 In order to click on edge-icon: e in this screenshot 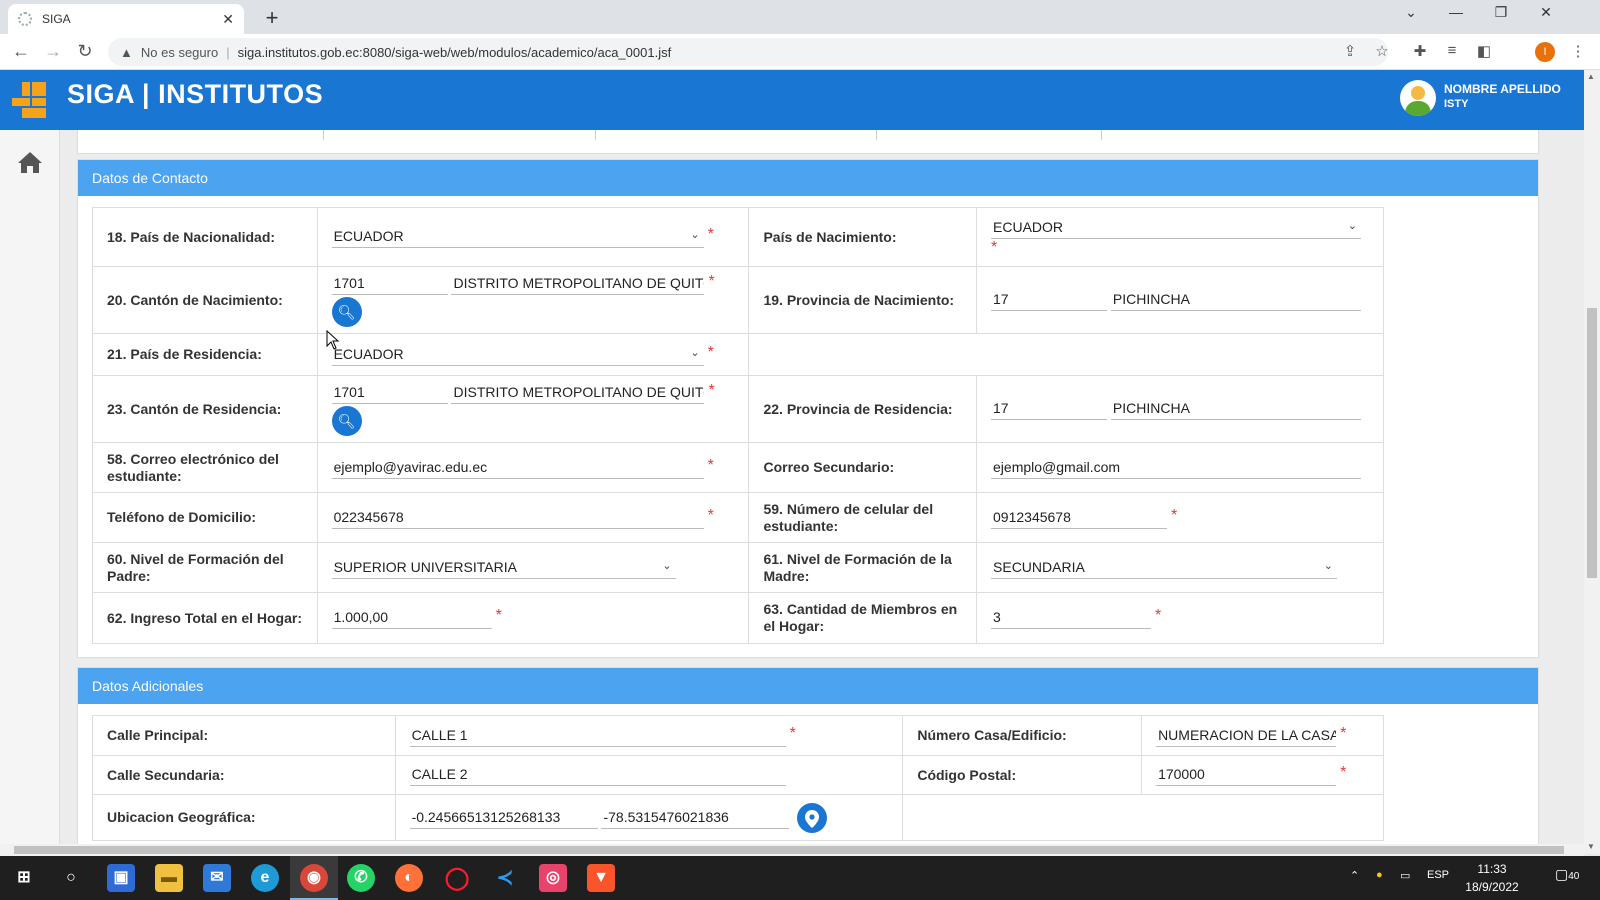, I will do `click(265, 878)`.